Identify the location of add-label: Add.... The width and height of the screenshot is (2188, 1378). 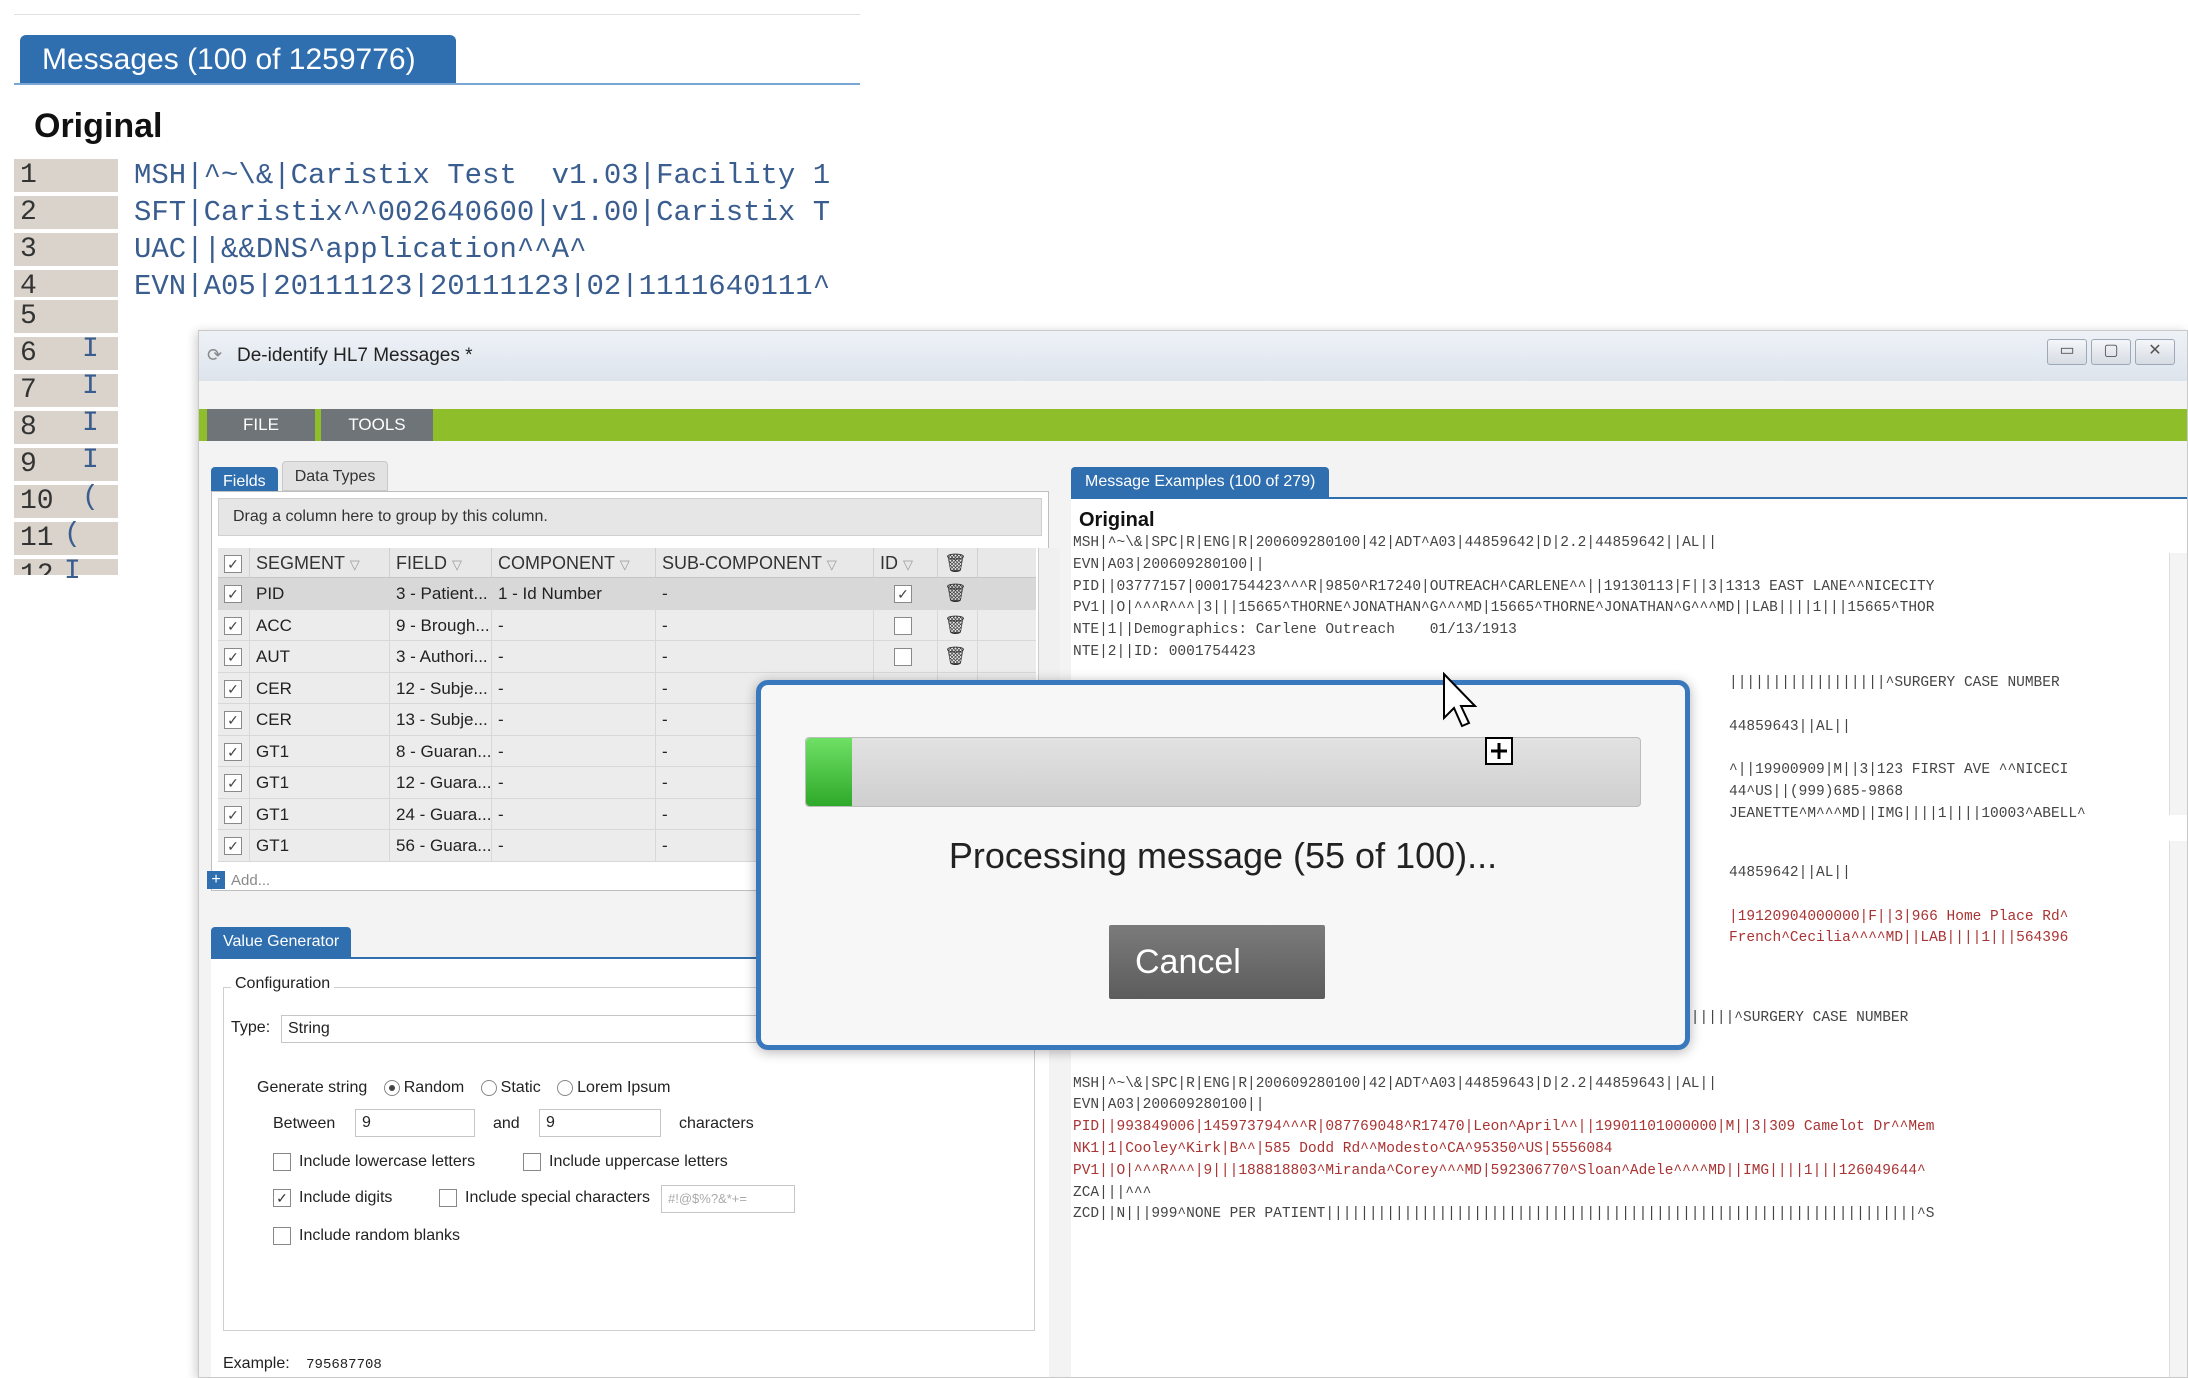
(251, 880).